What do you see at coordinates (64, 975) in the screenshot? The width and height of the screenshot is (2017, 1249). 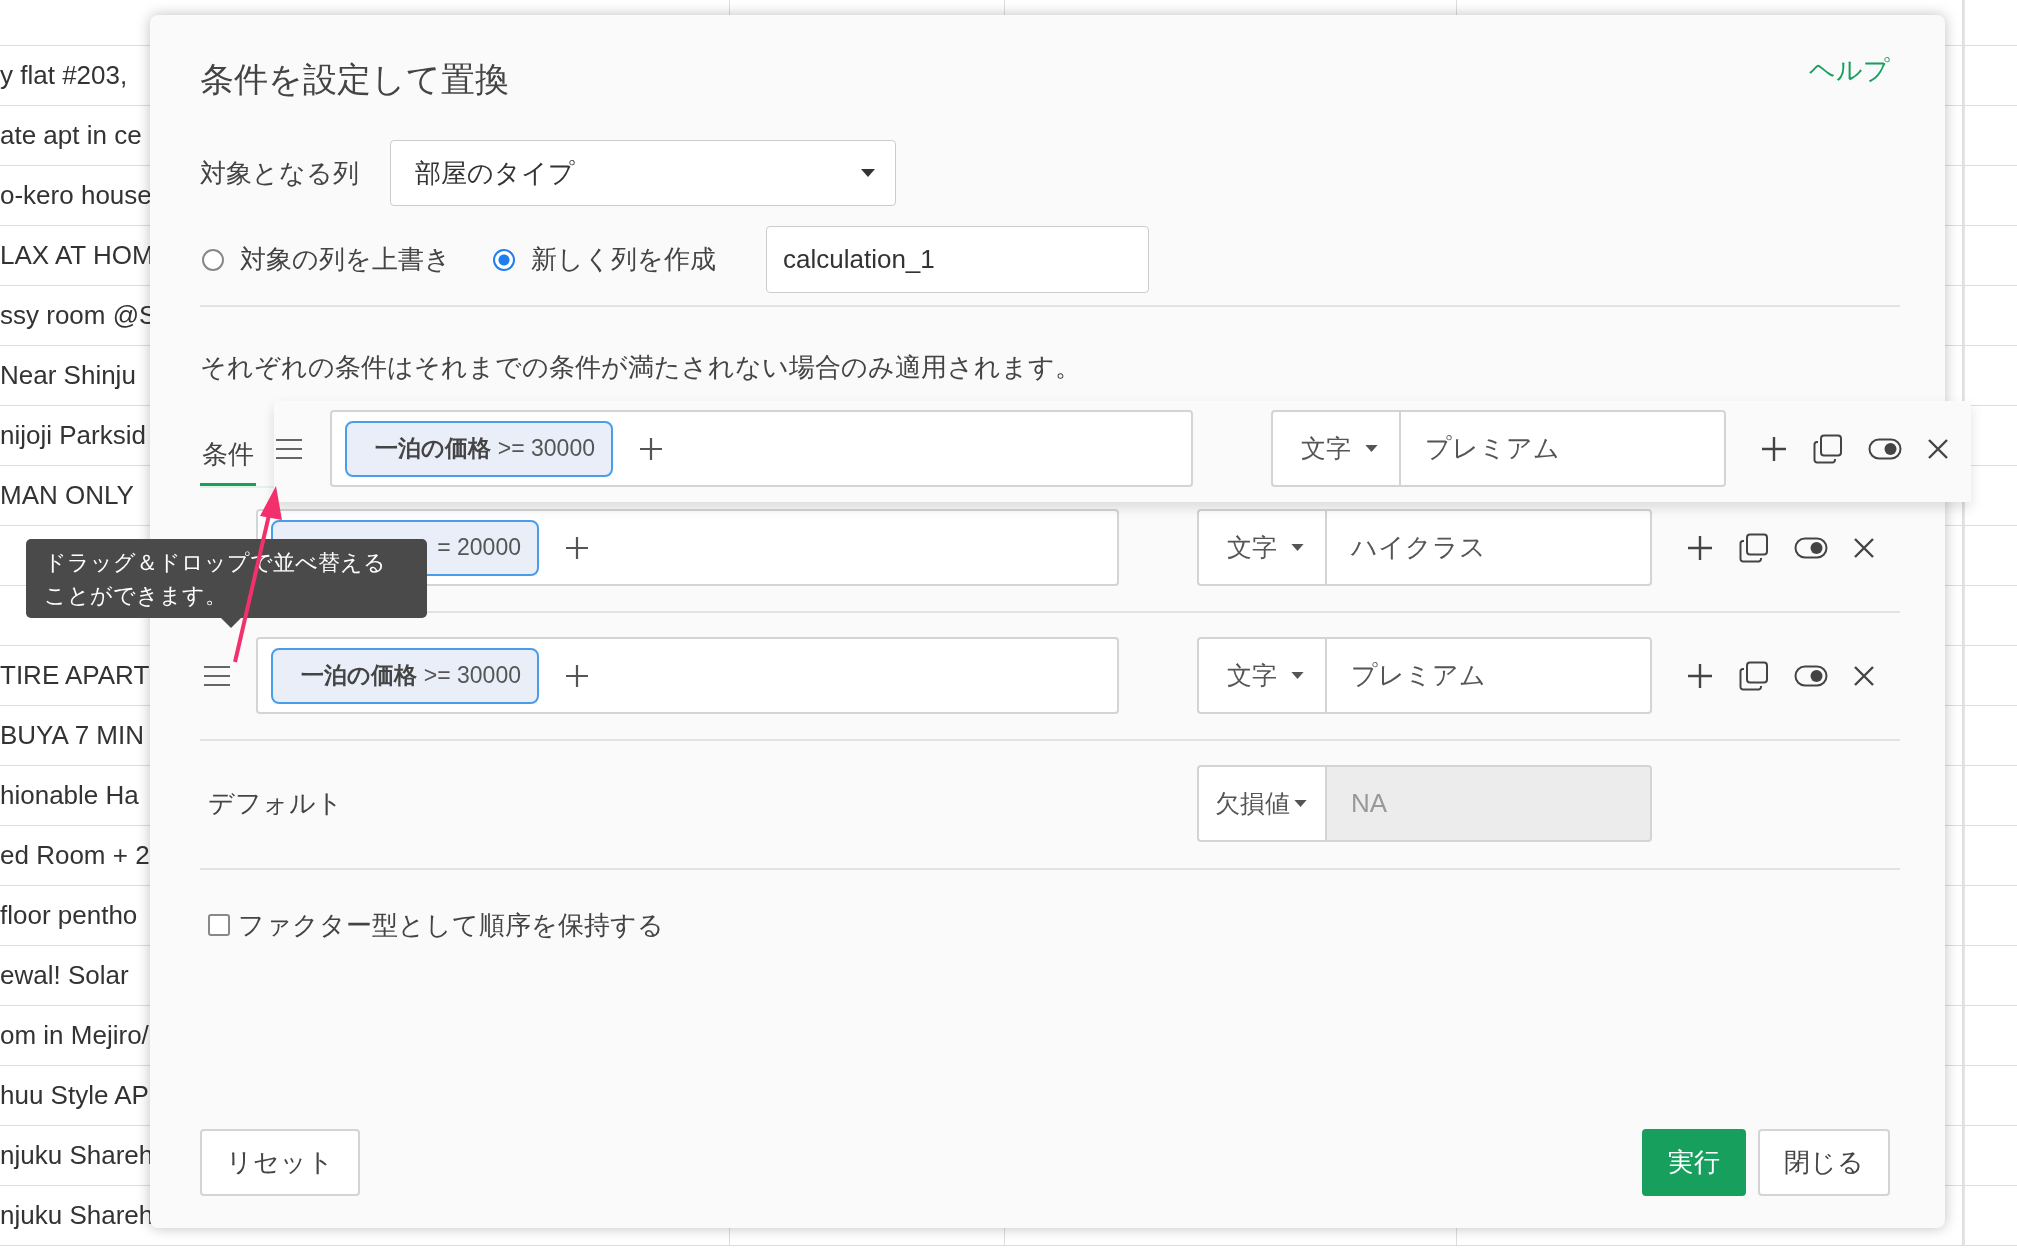 I see `table-cell: ewal! Solar` at bounding box center [64, 975].